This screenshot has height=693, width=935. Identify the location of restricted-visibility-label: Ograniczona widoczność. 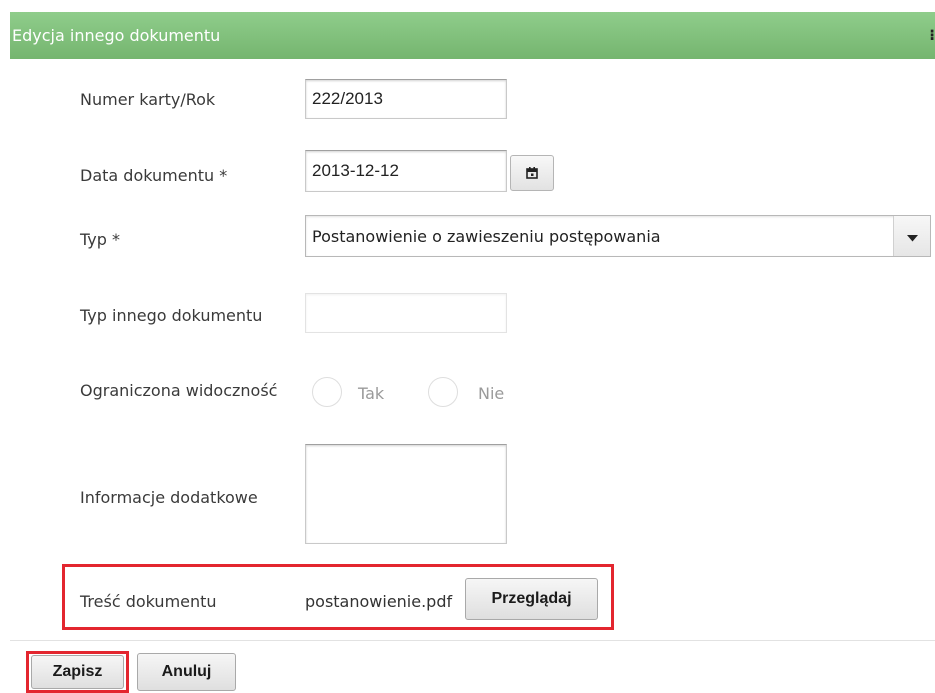
(179, 390).